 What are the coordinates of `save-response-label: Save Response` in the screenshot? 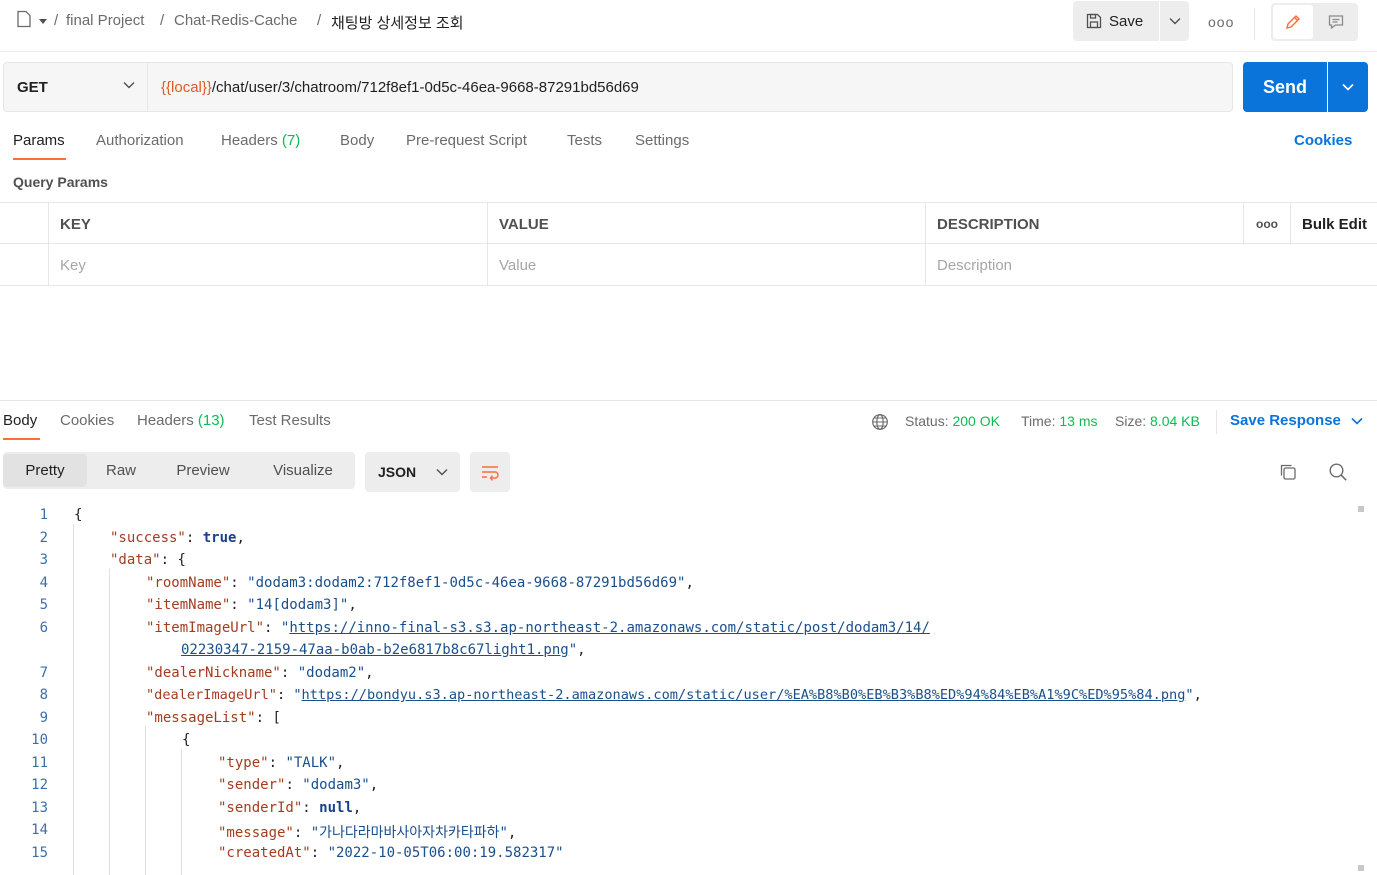 It's located at (1285, 420).